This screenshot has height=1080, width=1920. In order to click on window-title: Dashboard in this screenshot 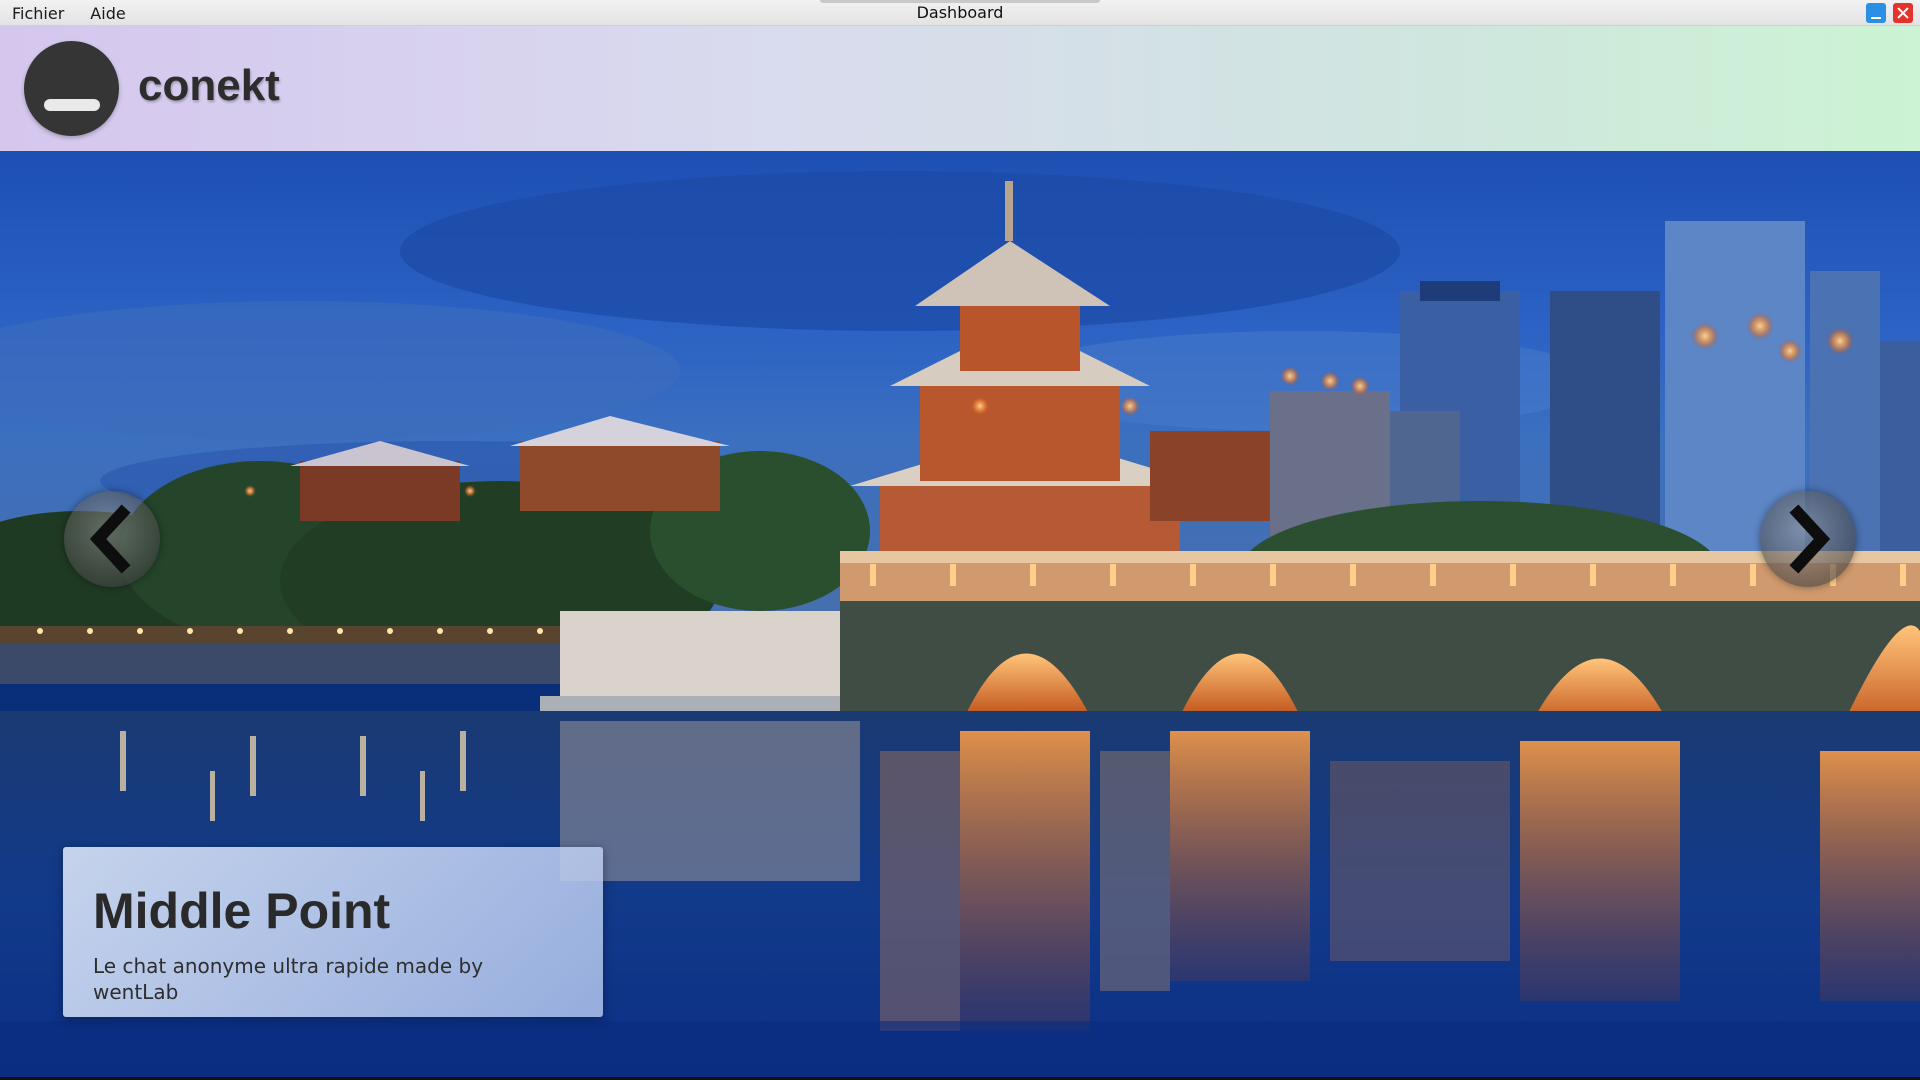, I will do `click(960, 12)`.